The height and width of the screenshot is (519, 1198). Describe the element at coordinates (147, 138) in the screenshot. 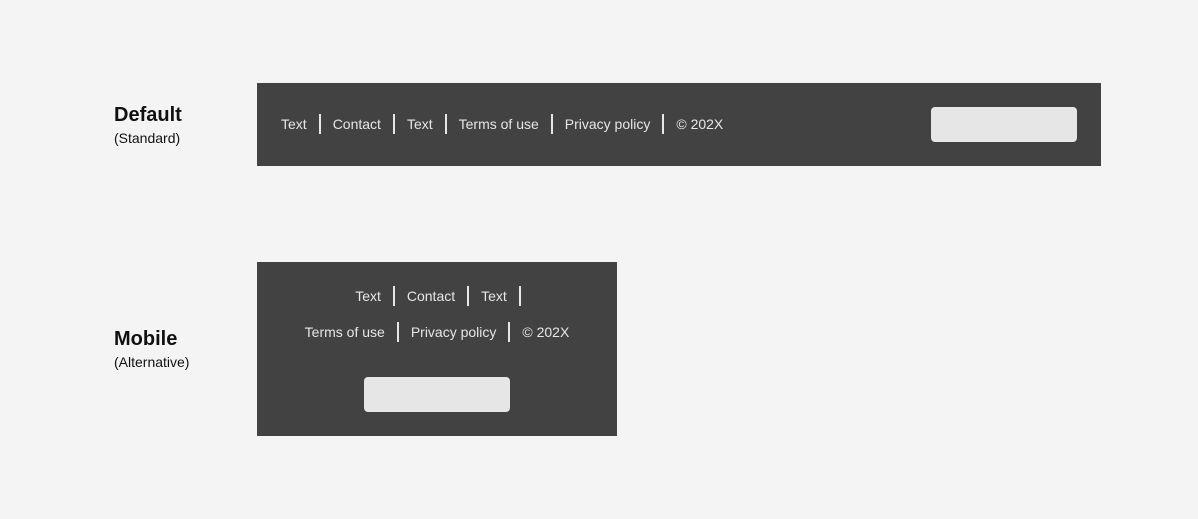

I see `default-variant-subtitle: (Standard)` at that location.